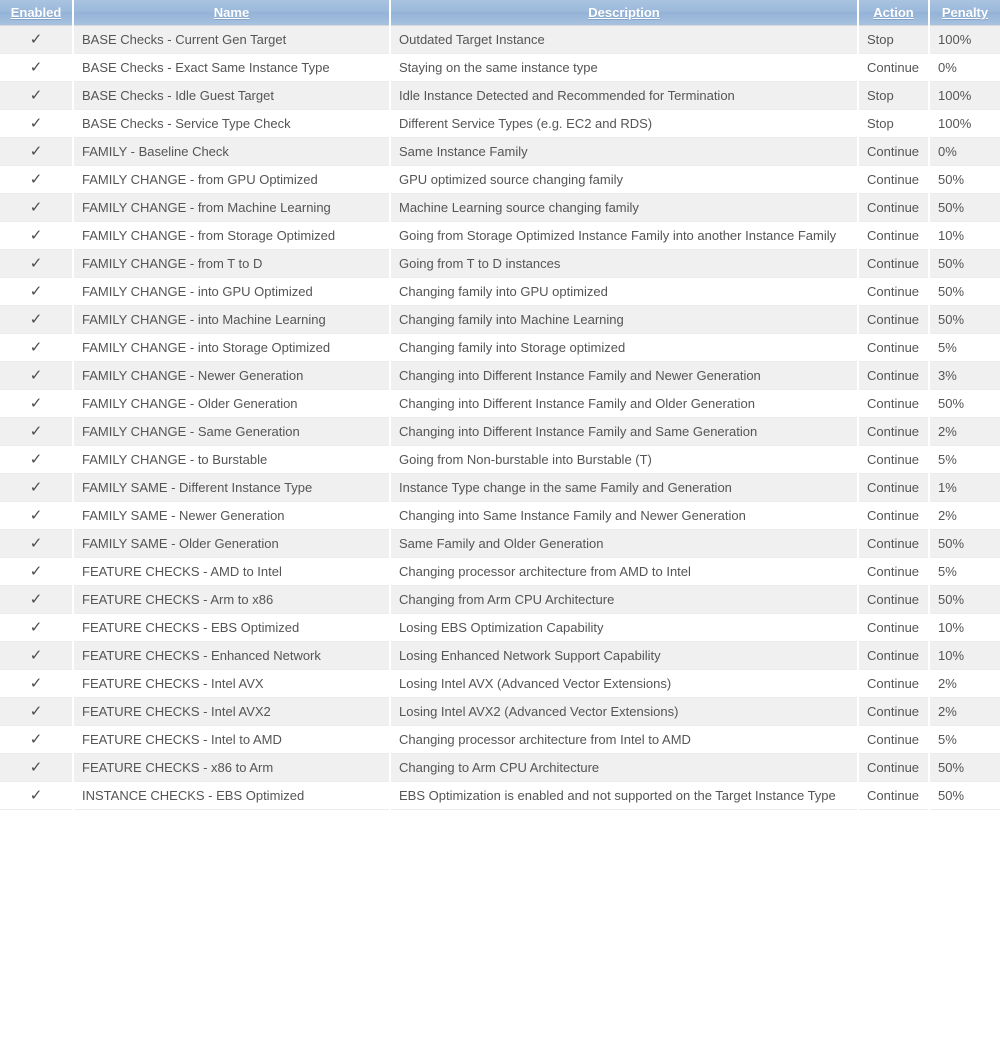 Image resolution: width=1000 pixels, height=1038 pixels. I want to click on rule-penalty-cell: 5%, so click(964, 347).